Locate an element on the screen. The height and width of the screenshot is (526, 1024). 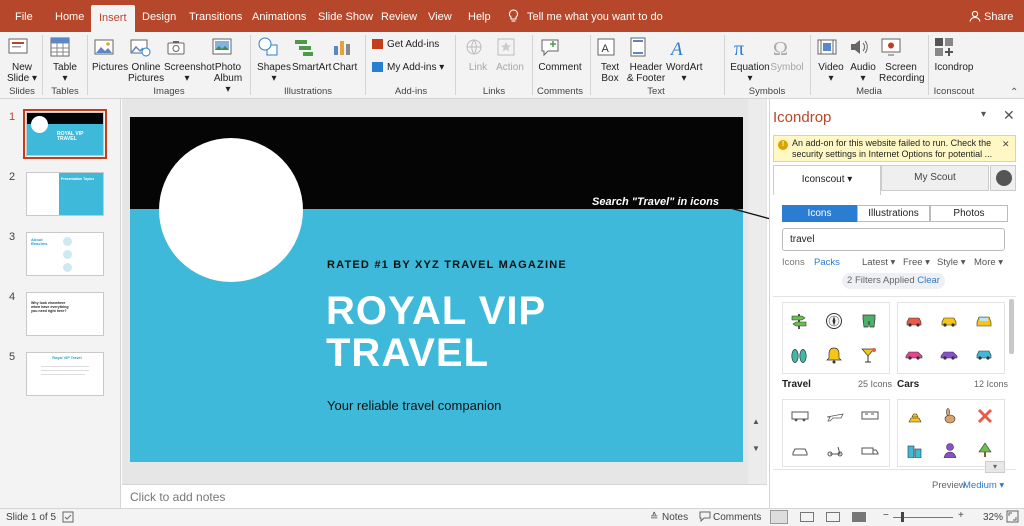
seg-illustrations: Illustrations is located at coordinates (893, 213).